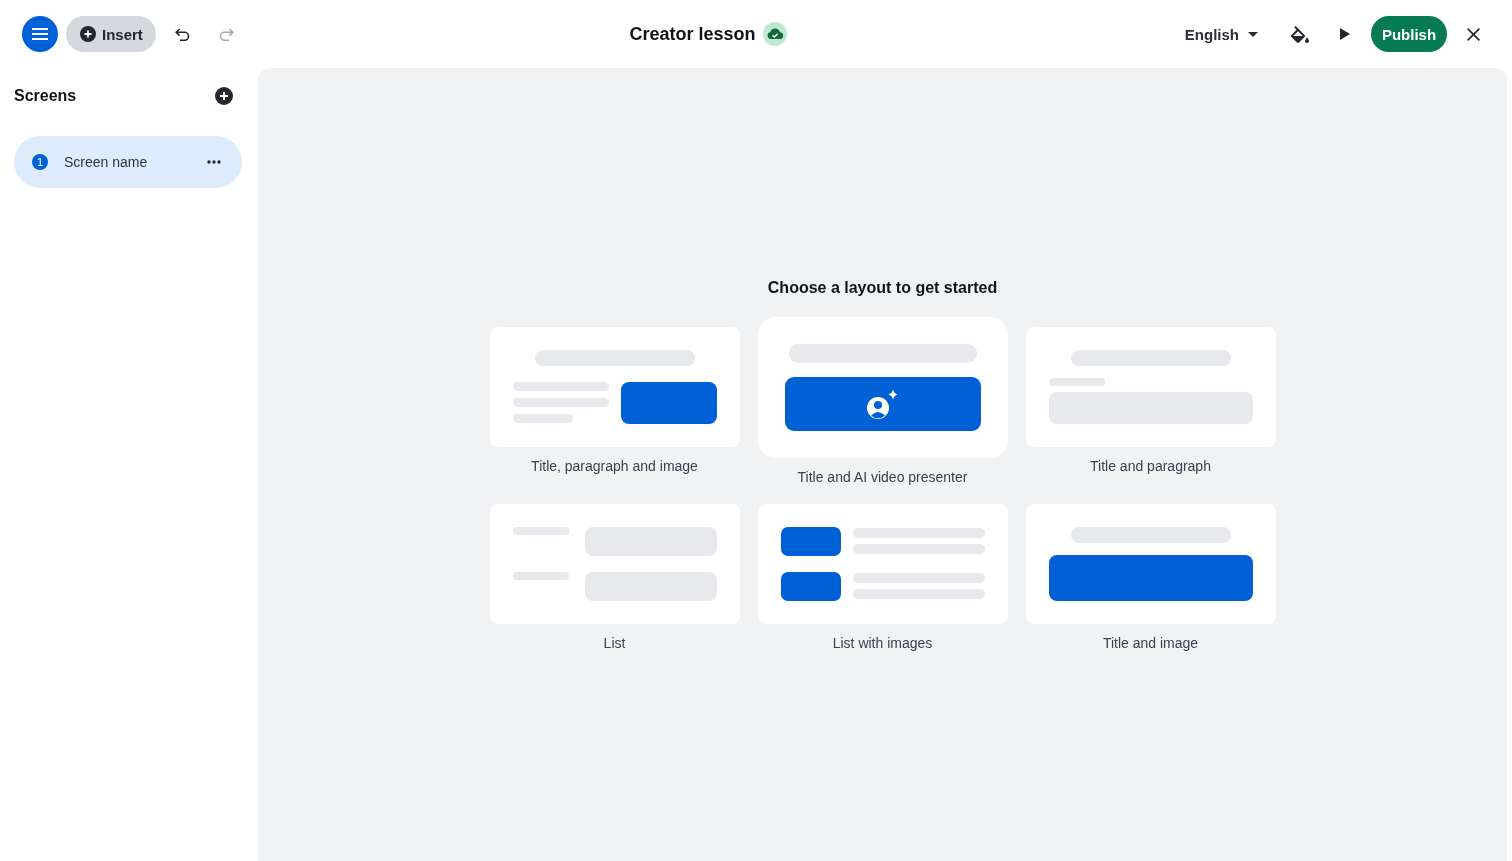 The width and height of the screenshot is (1512, 861). What do you see at coordinates (40, 162) in the screenshot?
I see `number-badge: 1` at bounding box center [40, 162].